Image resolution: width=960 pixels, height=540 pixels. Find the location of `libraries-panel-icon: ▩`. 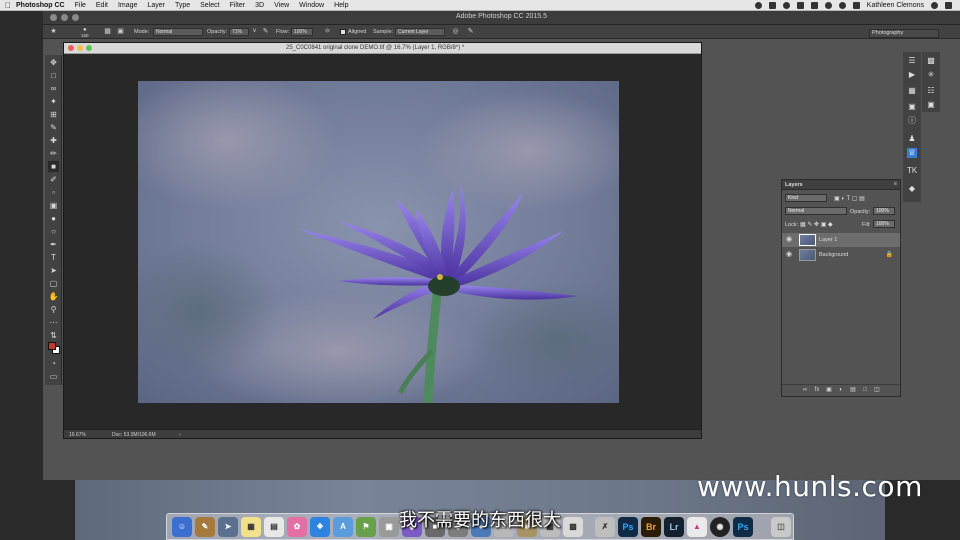

libraries-panel-icon: ▩ is located at coordinates (931, 61).